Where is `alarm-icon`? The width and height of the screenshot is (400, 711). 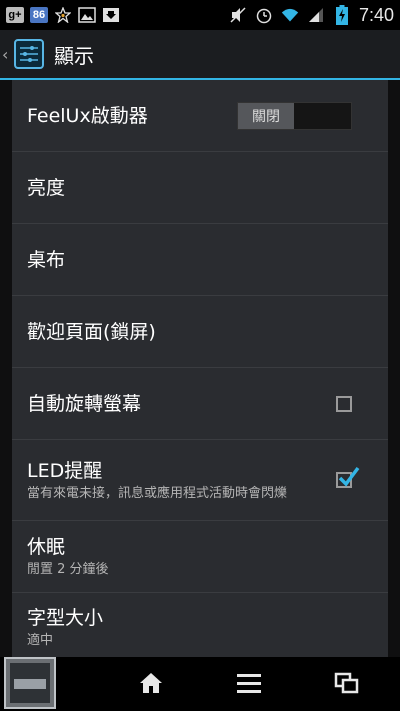
alarm-icon is located at coordinates (264, 15).